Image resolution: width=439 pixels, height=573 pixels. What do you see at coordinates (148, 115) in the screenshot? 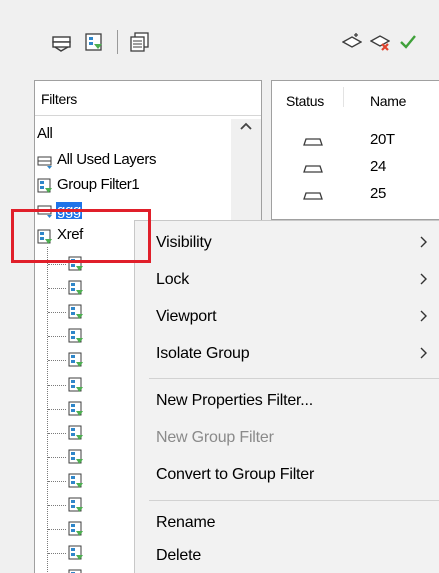
I see `header-divider` at bounding box center [148, 115].